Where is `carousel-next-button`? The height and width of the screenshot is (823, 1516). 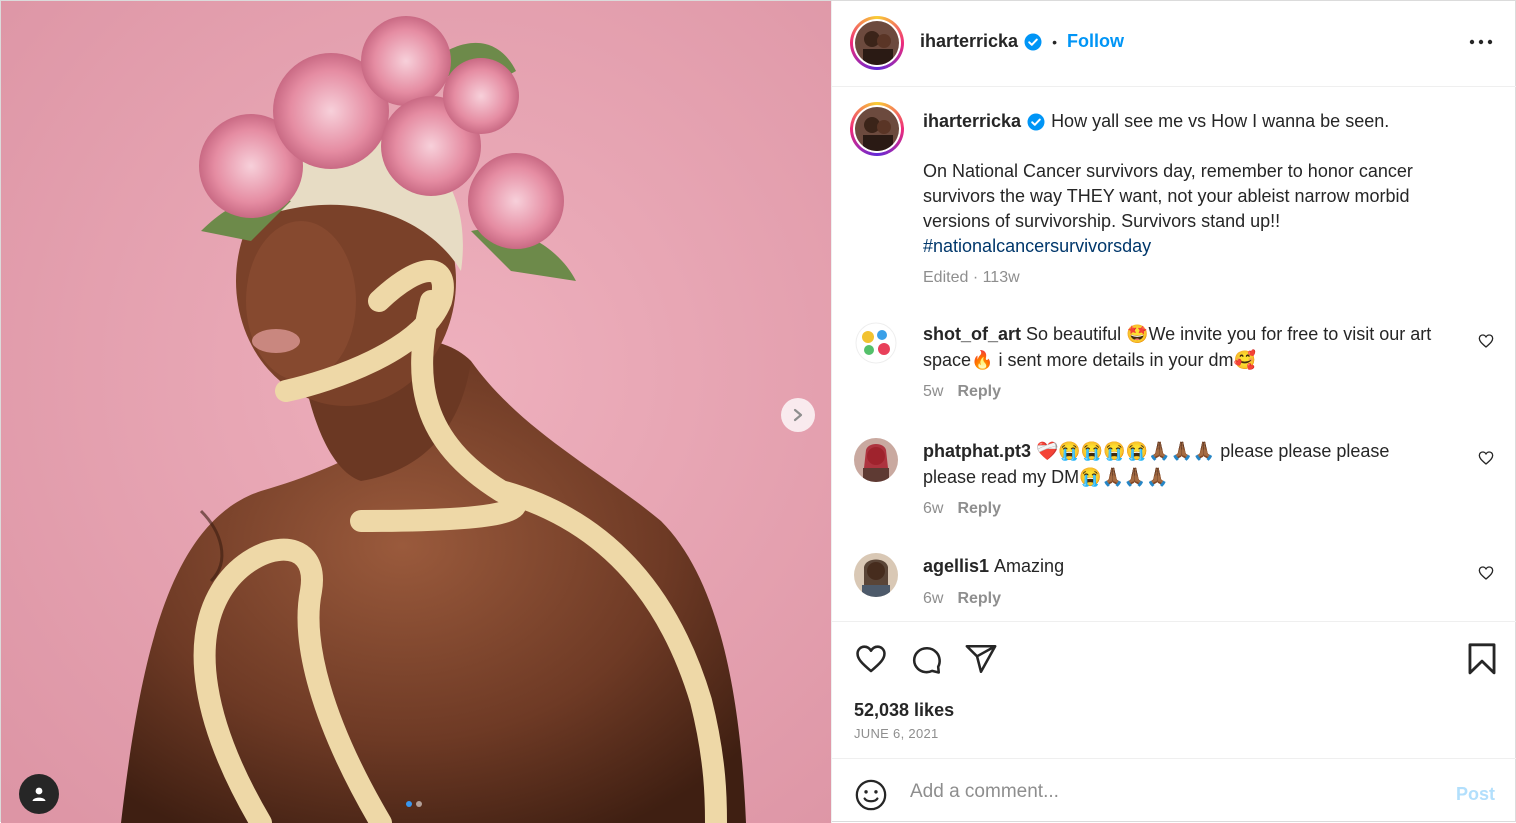 carousel-next-button is located at coordinates (798, 415).